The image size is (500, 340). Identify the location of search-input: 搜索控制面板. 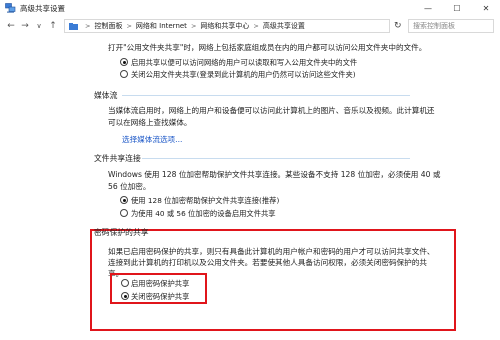
(451, 26).